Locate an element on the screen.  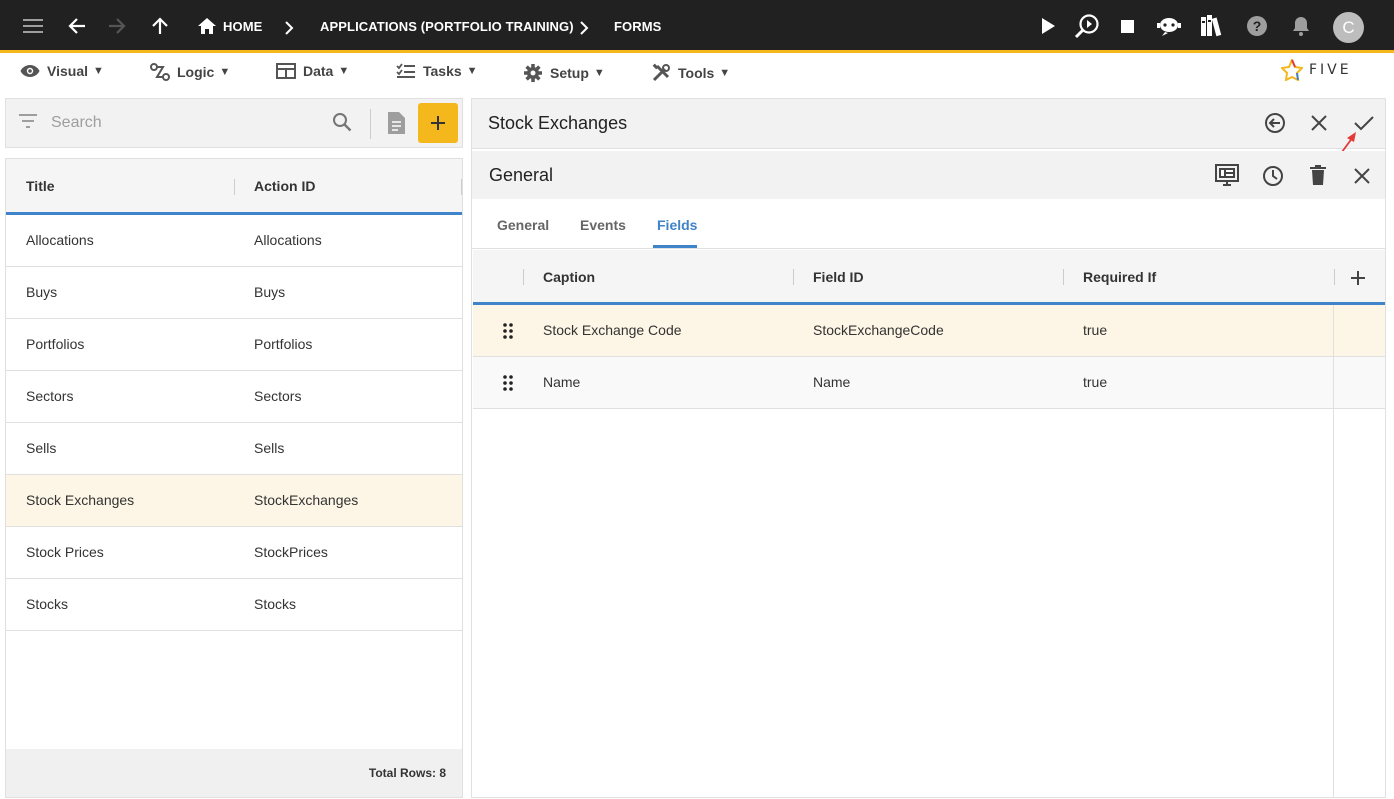
row-title: Portfolios is located at coordinates (55, 344).